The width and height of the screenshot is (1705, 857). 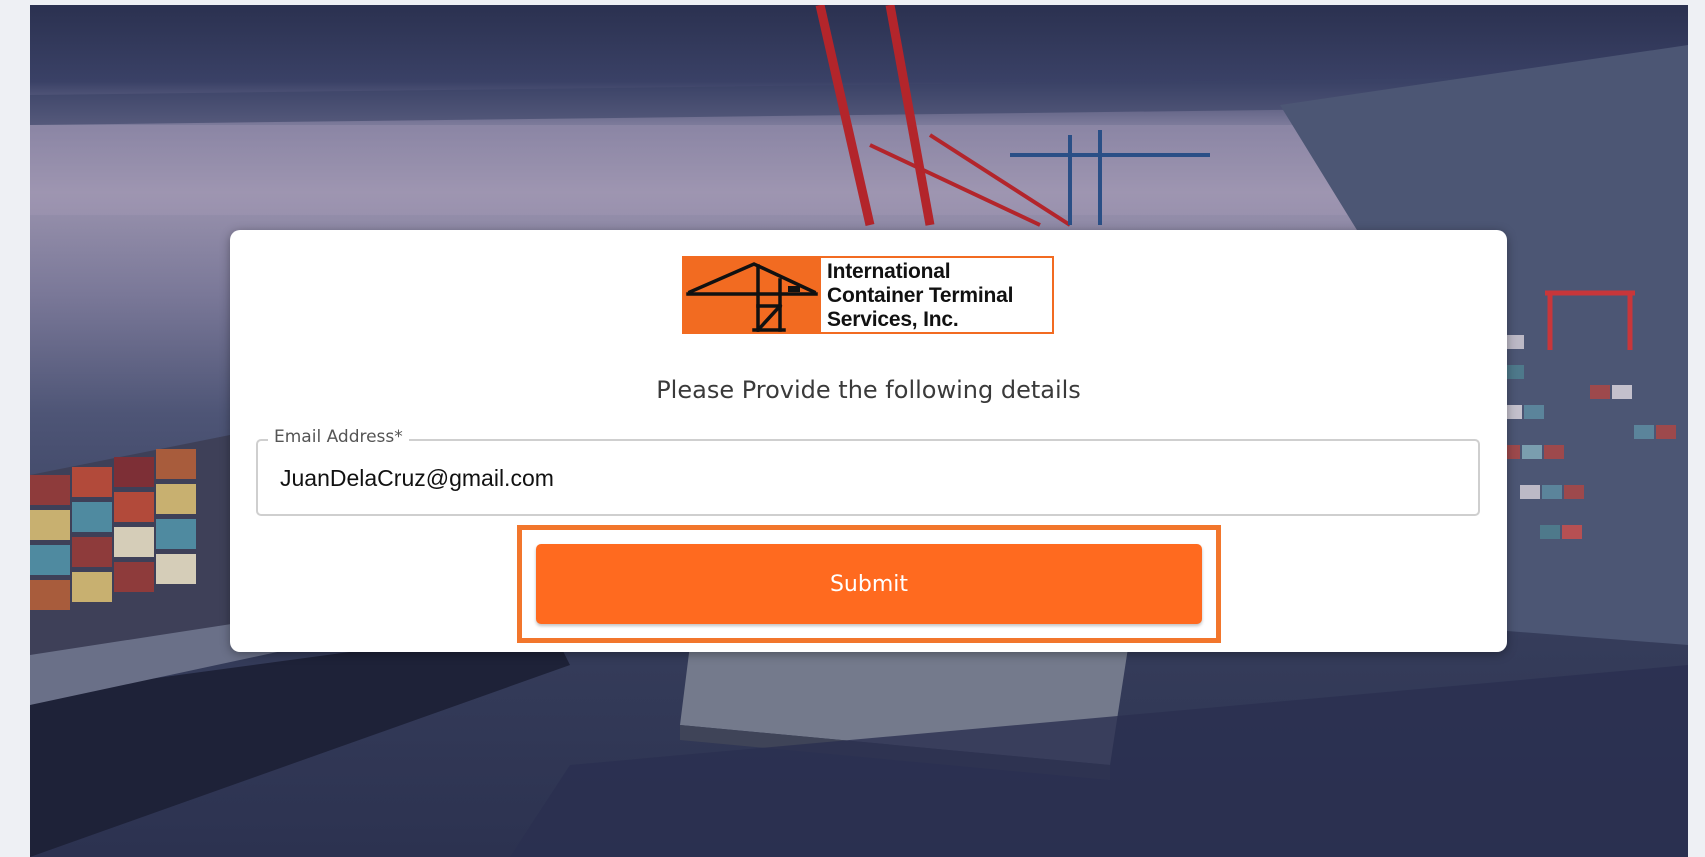 What do you see at coordinates (889, 271) in the screenshot?
I see `company-name-line-1: International` at bounding box center [889, 271].